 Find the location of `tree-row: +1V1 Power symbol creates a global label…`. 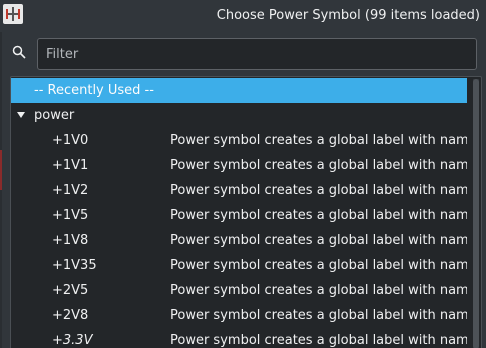

tree-row: +1V1 Power symbol creates a global label… is located at coordinates (239, 165).